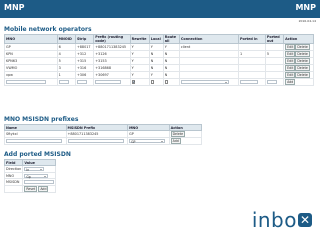 Image resolution: width=320 pixels, height=240 pixels. I want to click on date-label: 2016-04-14, so click(307, 21).